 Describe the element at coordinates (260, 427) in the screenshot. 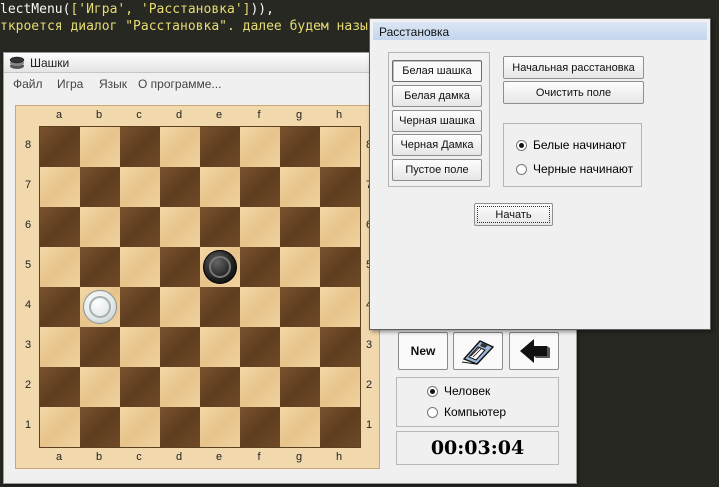

I see `board-square-f1` at that location.